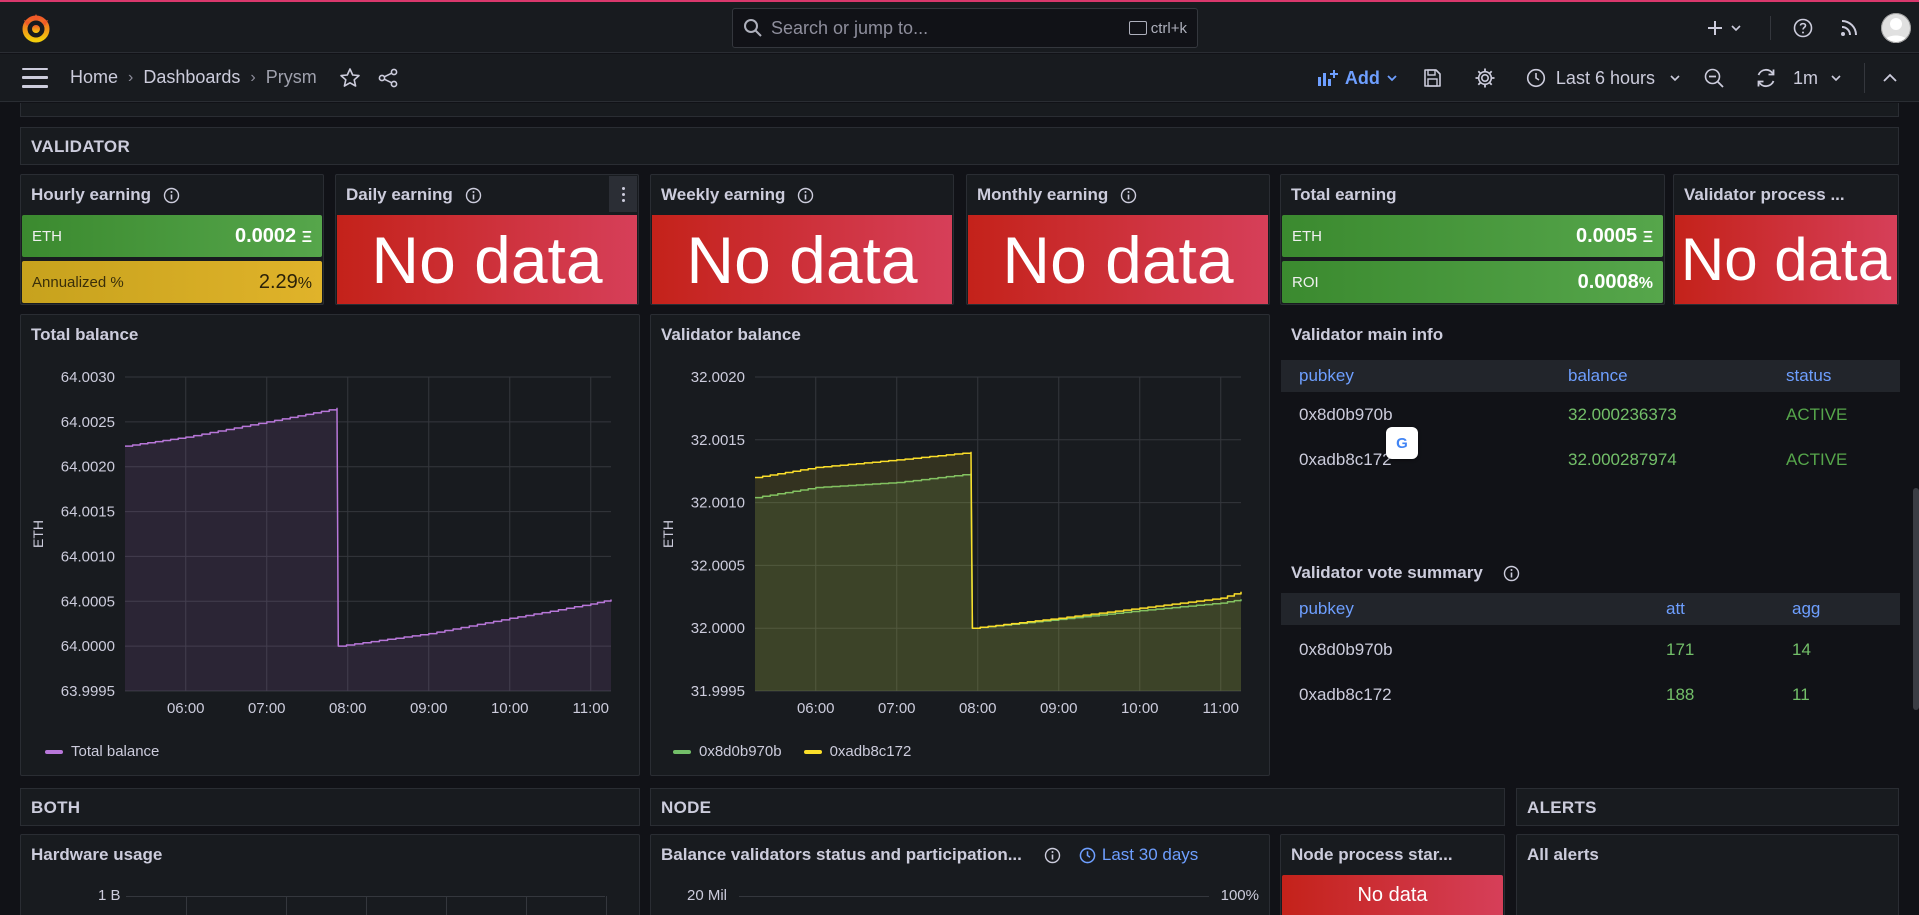  I want to click on panel-menu-icon, so click(623, 194).